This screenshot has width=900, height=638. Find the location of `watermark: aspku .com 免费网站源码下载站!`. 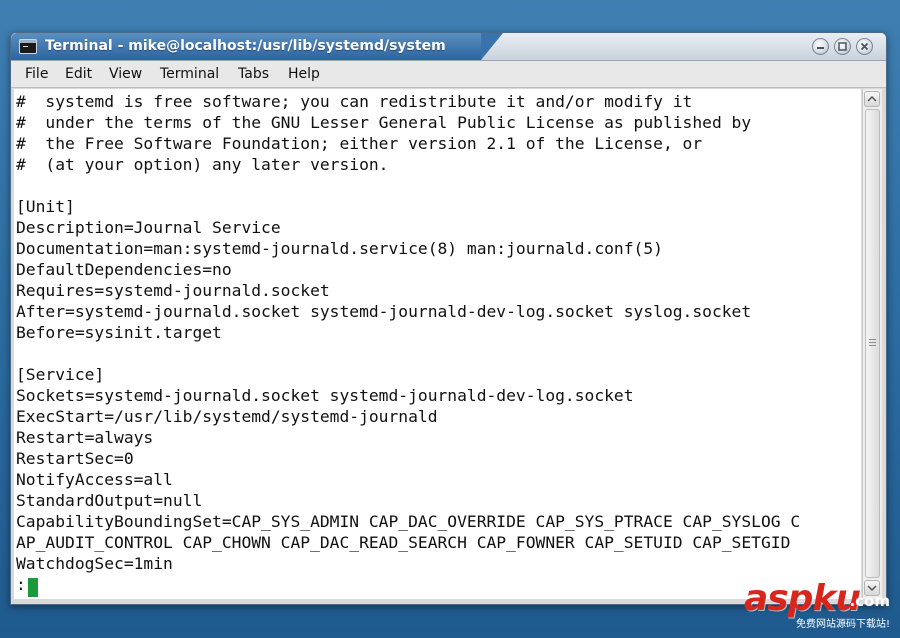

watermark: aspku .com 免费网站源码下载站! is located at coordinates (809, 604).